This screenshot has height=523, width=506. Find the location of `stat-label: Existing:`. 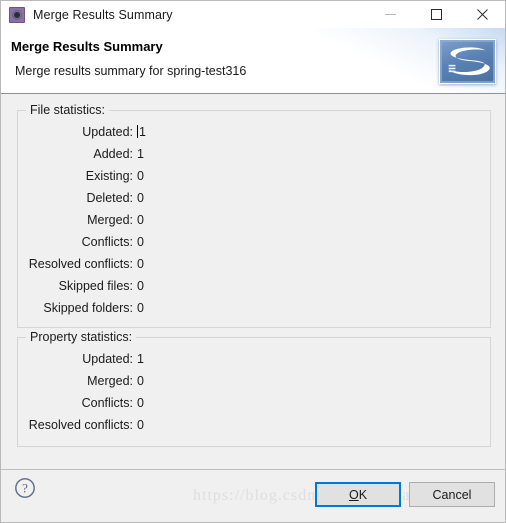

stat-label: Existing: is located at coordinates (109, 176).